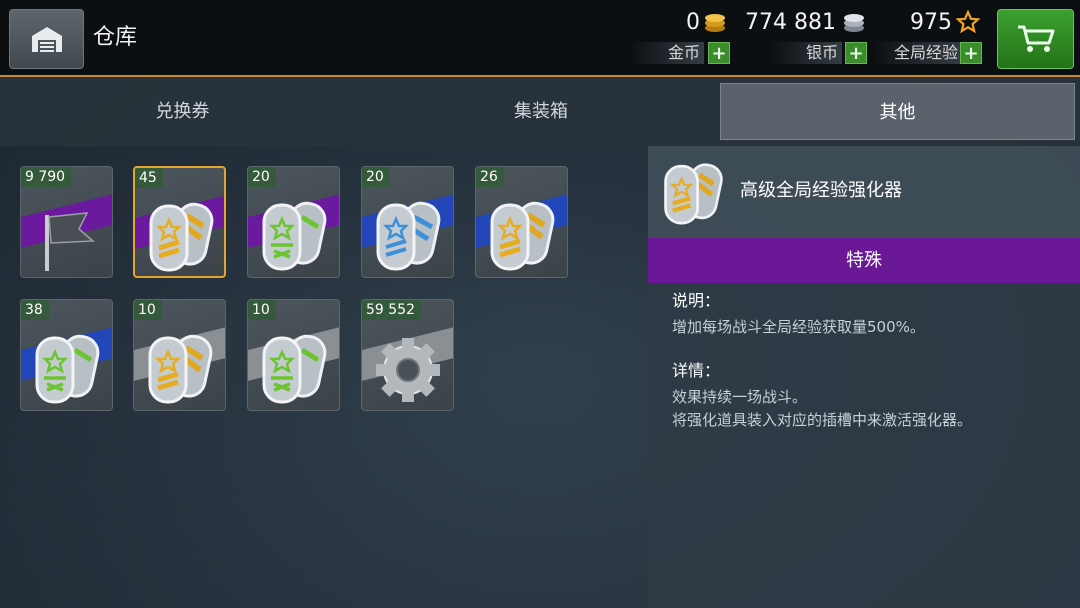 This screenshot has width=1080, height=608. Describe the element at coordinates (540, 38) in the screenshot. I see `top-bar: 仓库 0 金币 + 774 881 银币 + 975 全局经验 +` at that location.